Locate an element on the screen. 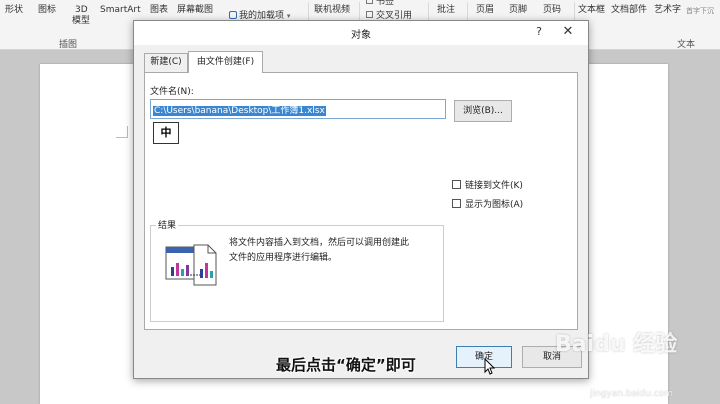 The image size is (720, 404). tutorial-caption: 最后点击“确定”即可 is located at coordinates (346, 365).